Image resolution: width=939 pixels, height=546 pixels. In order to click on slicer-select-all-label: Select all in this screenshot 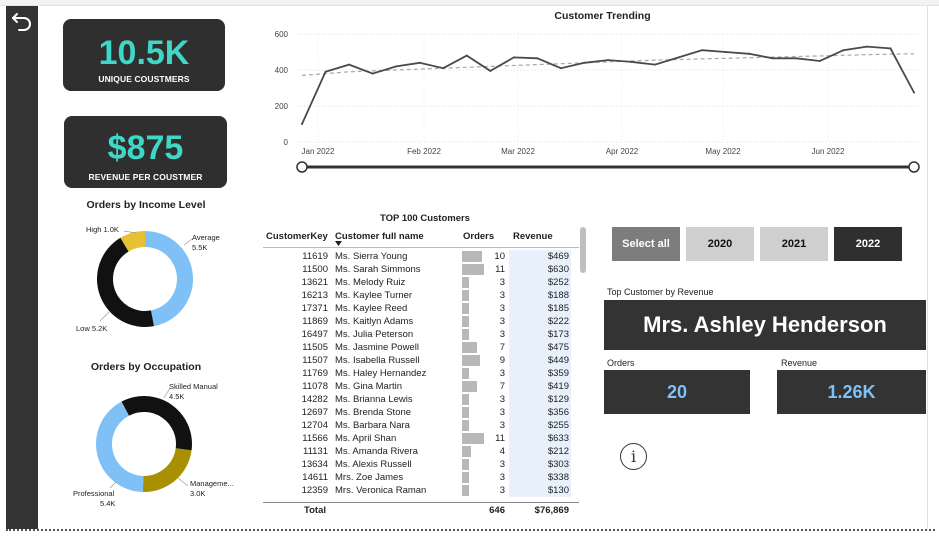, I will do `click(646, 244)`.